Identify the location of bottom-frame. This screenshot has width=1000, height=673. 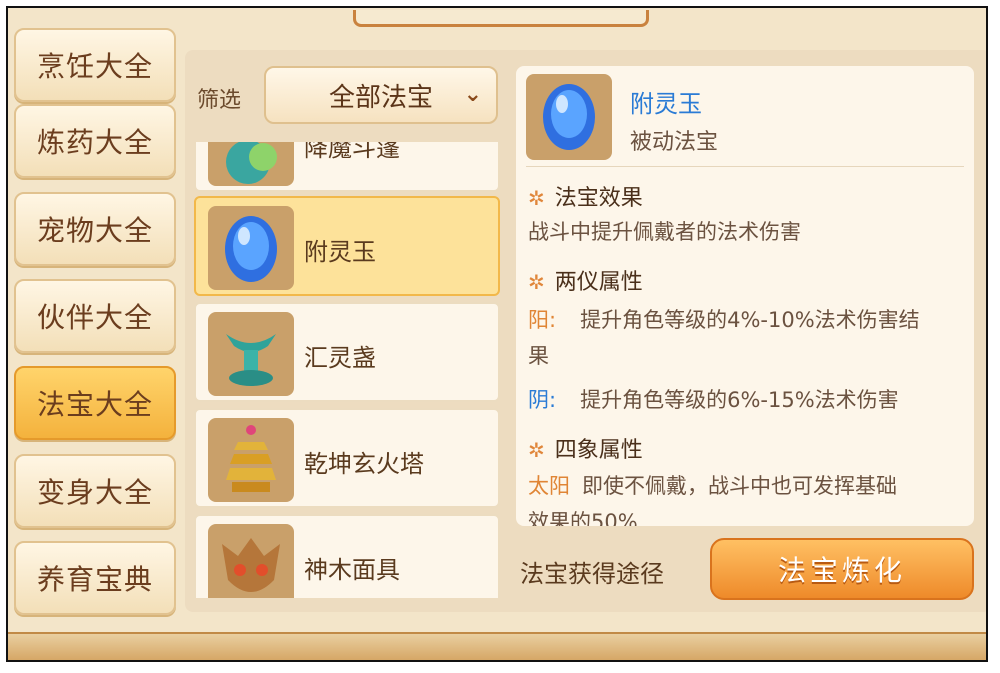
(497, 646).